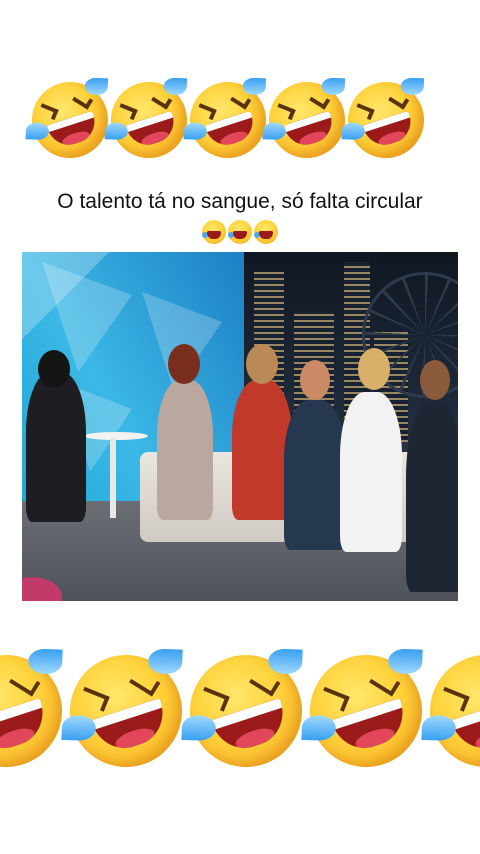 This screenshot has height=854, width=480. What do you see at coordinates (56, 447) in the screenshot?
I see `host-person` at bounding box center [56, 447].